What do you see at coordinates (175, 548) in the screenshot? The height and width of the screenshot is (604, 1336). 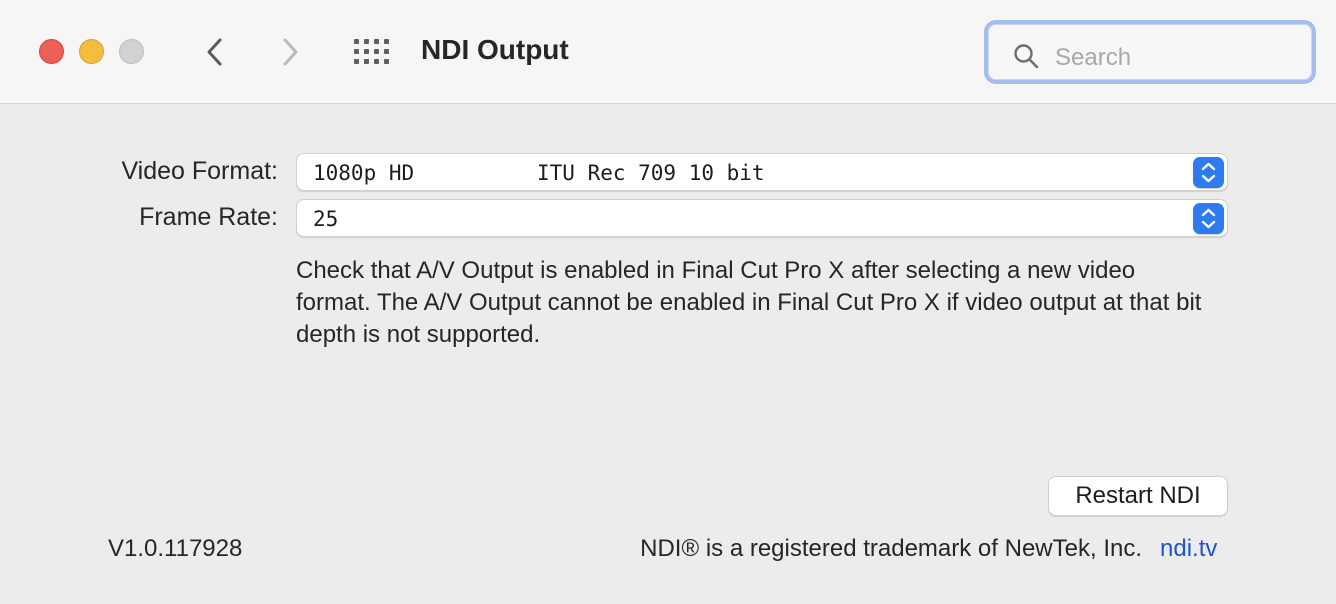 I see `version-label: V1.0.117928` at bounding box center [175, 548].